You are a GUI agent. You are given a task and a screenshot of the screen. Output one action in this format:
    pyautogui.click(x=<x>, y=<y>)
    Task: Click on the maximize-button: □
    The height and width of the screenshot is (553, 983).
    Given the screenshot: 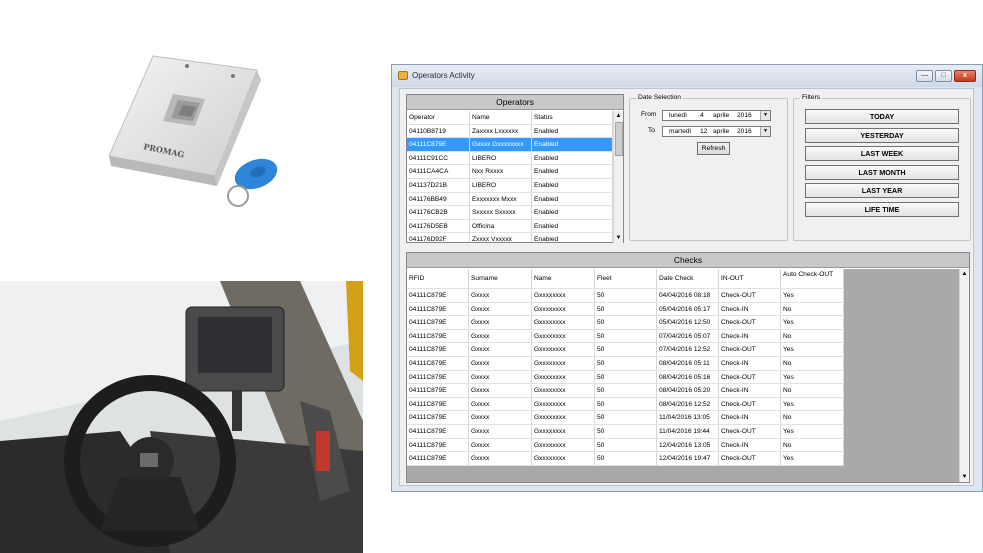 What is the action you would take?
    pyautogui.click(x=943, y=76)
    